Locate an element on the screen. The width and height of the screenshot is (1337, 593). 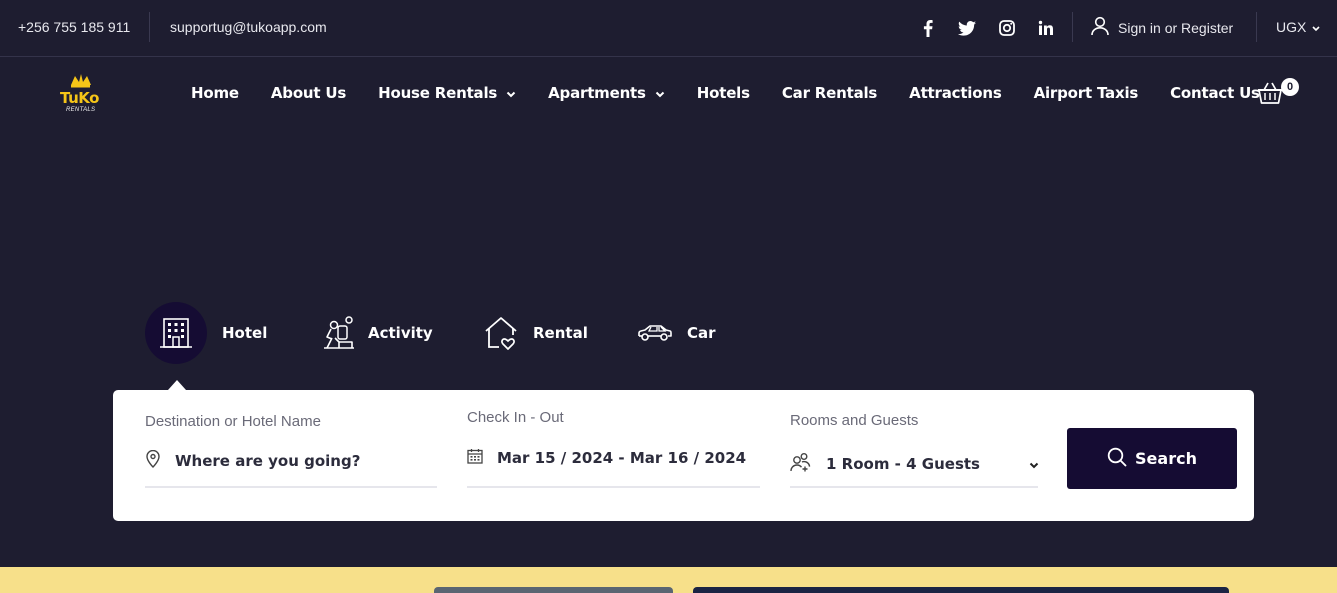
date-range-input: Mar 15 / 2024 - Mar 16 / 2024 is located at coordinates (606, 458).